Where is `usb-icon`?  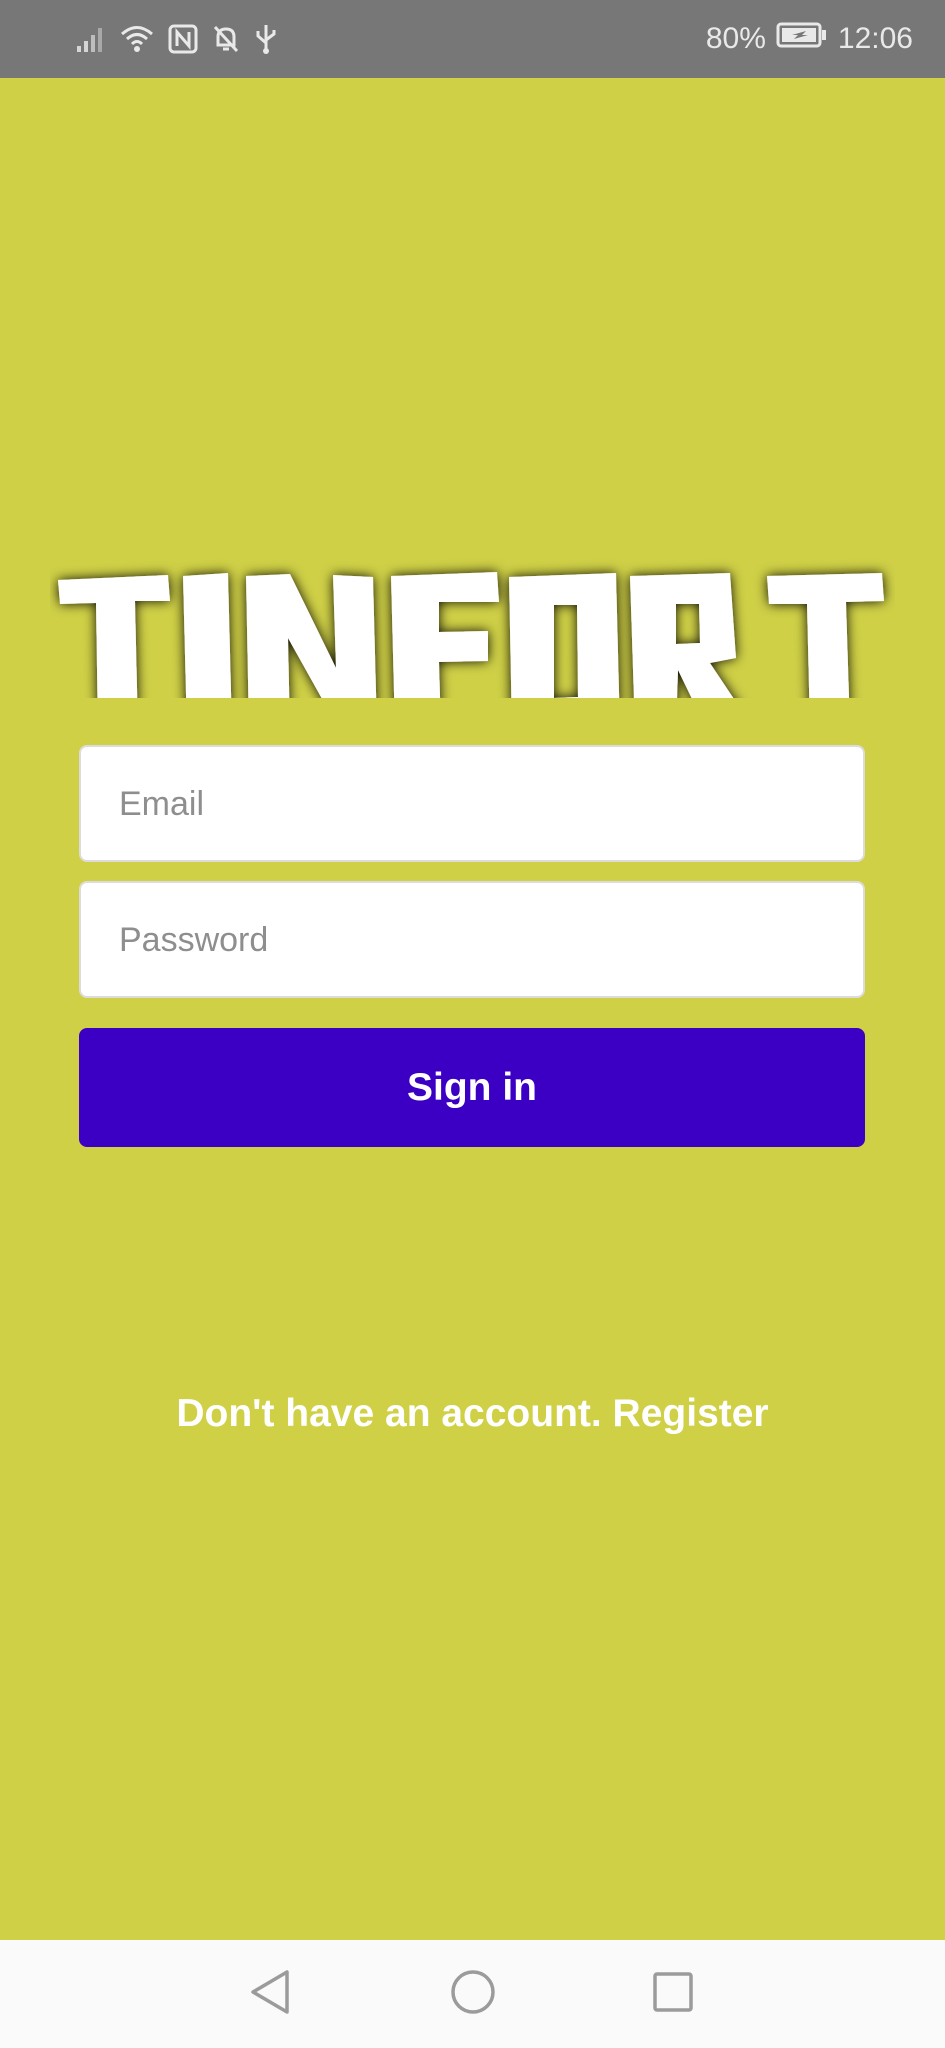
usb-icon is located at coordinates (266, 39).